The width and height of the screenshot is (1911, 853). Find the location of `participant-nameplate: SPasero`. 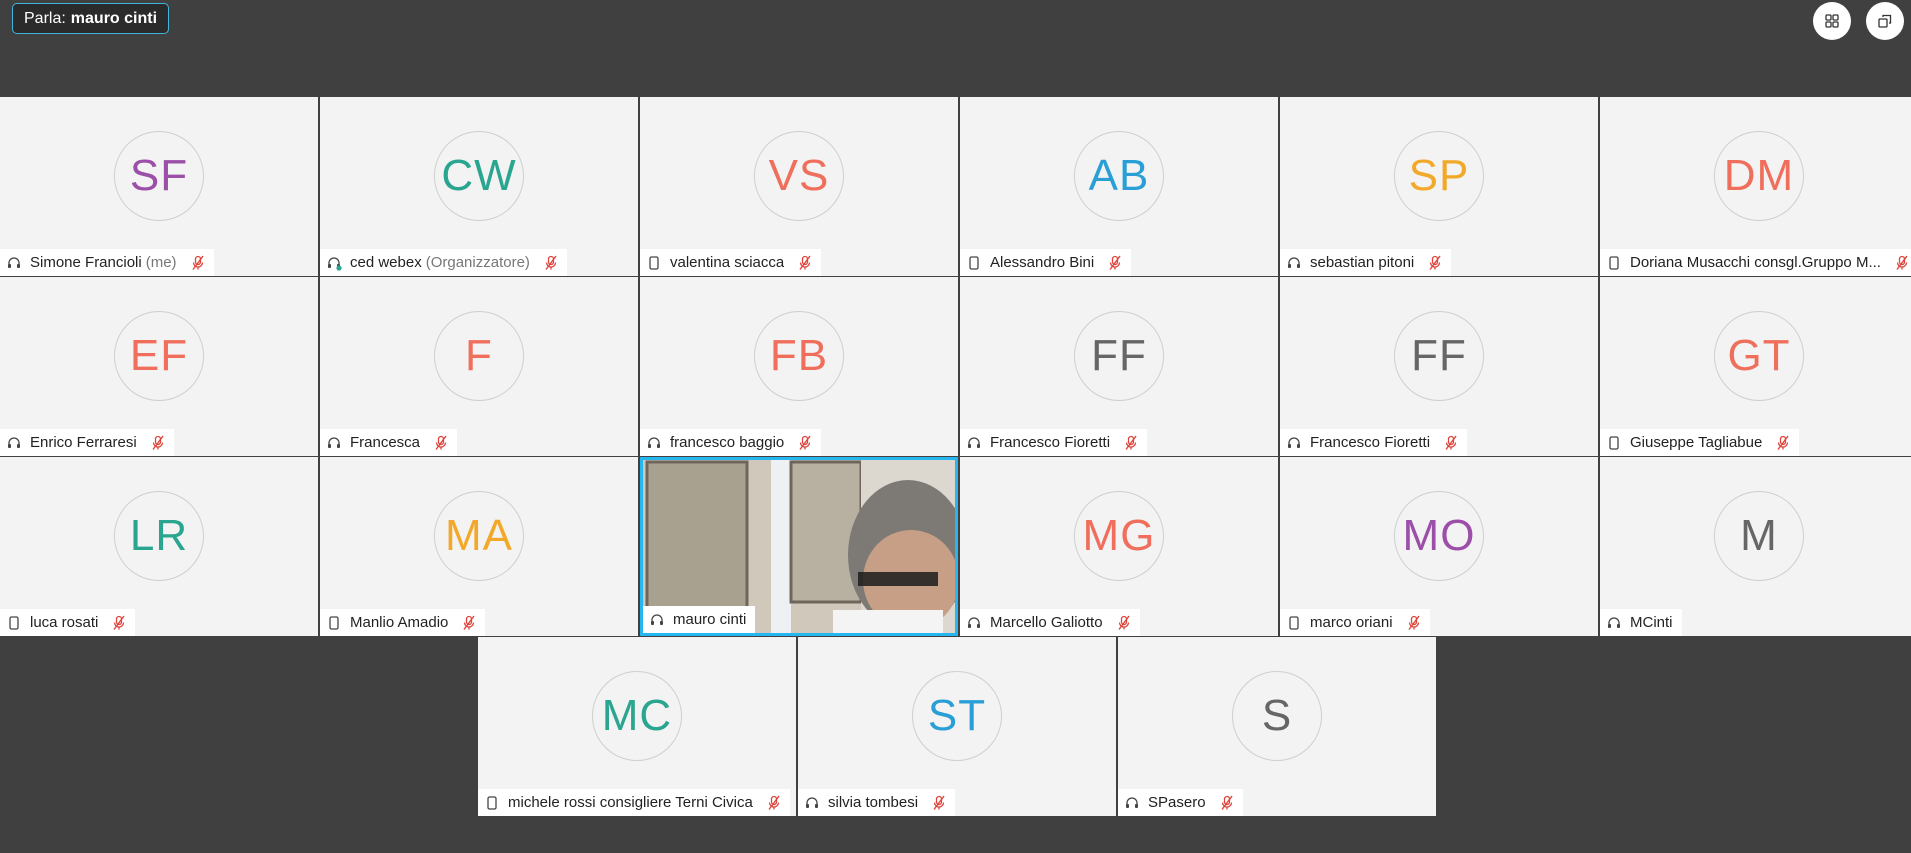

participant-nameplate: SPasero is located at coordinates (1180, 802).